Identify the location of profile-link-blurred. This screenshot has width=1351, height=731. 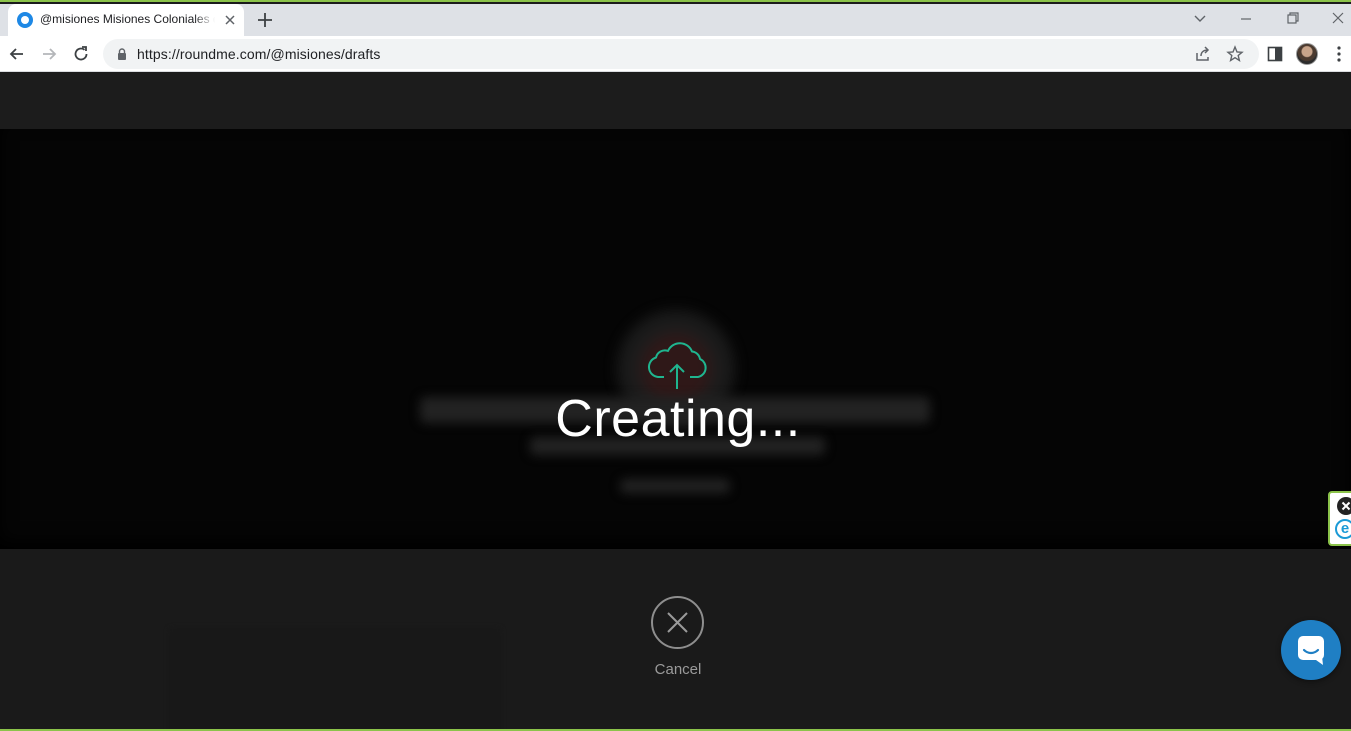
(675, 486).